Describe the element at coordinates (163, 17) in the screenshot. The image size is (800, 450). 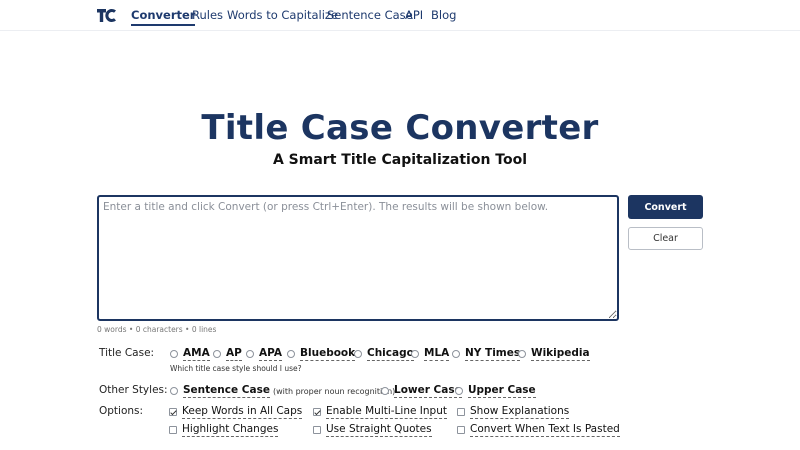
I see `nav-converter: Converter` at that location.